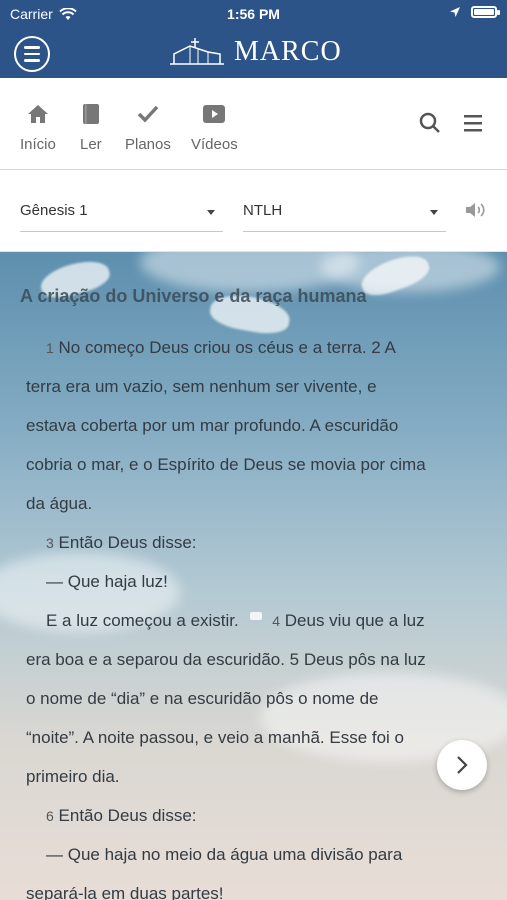 The image size is (507, 900). Describe the element at coordinates (455, 12) in the screenshot. I see `location-arrow-icon` at that location.